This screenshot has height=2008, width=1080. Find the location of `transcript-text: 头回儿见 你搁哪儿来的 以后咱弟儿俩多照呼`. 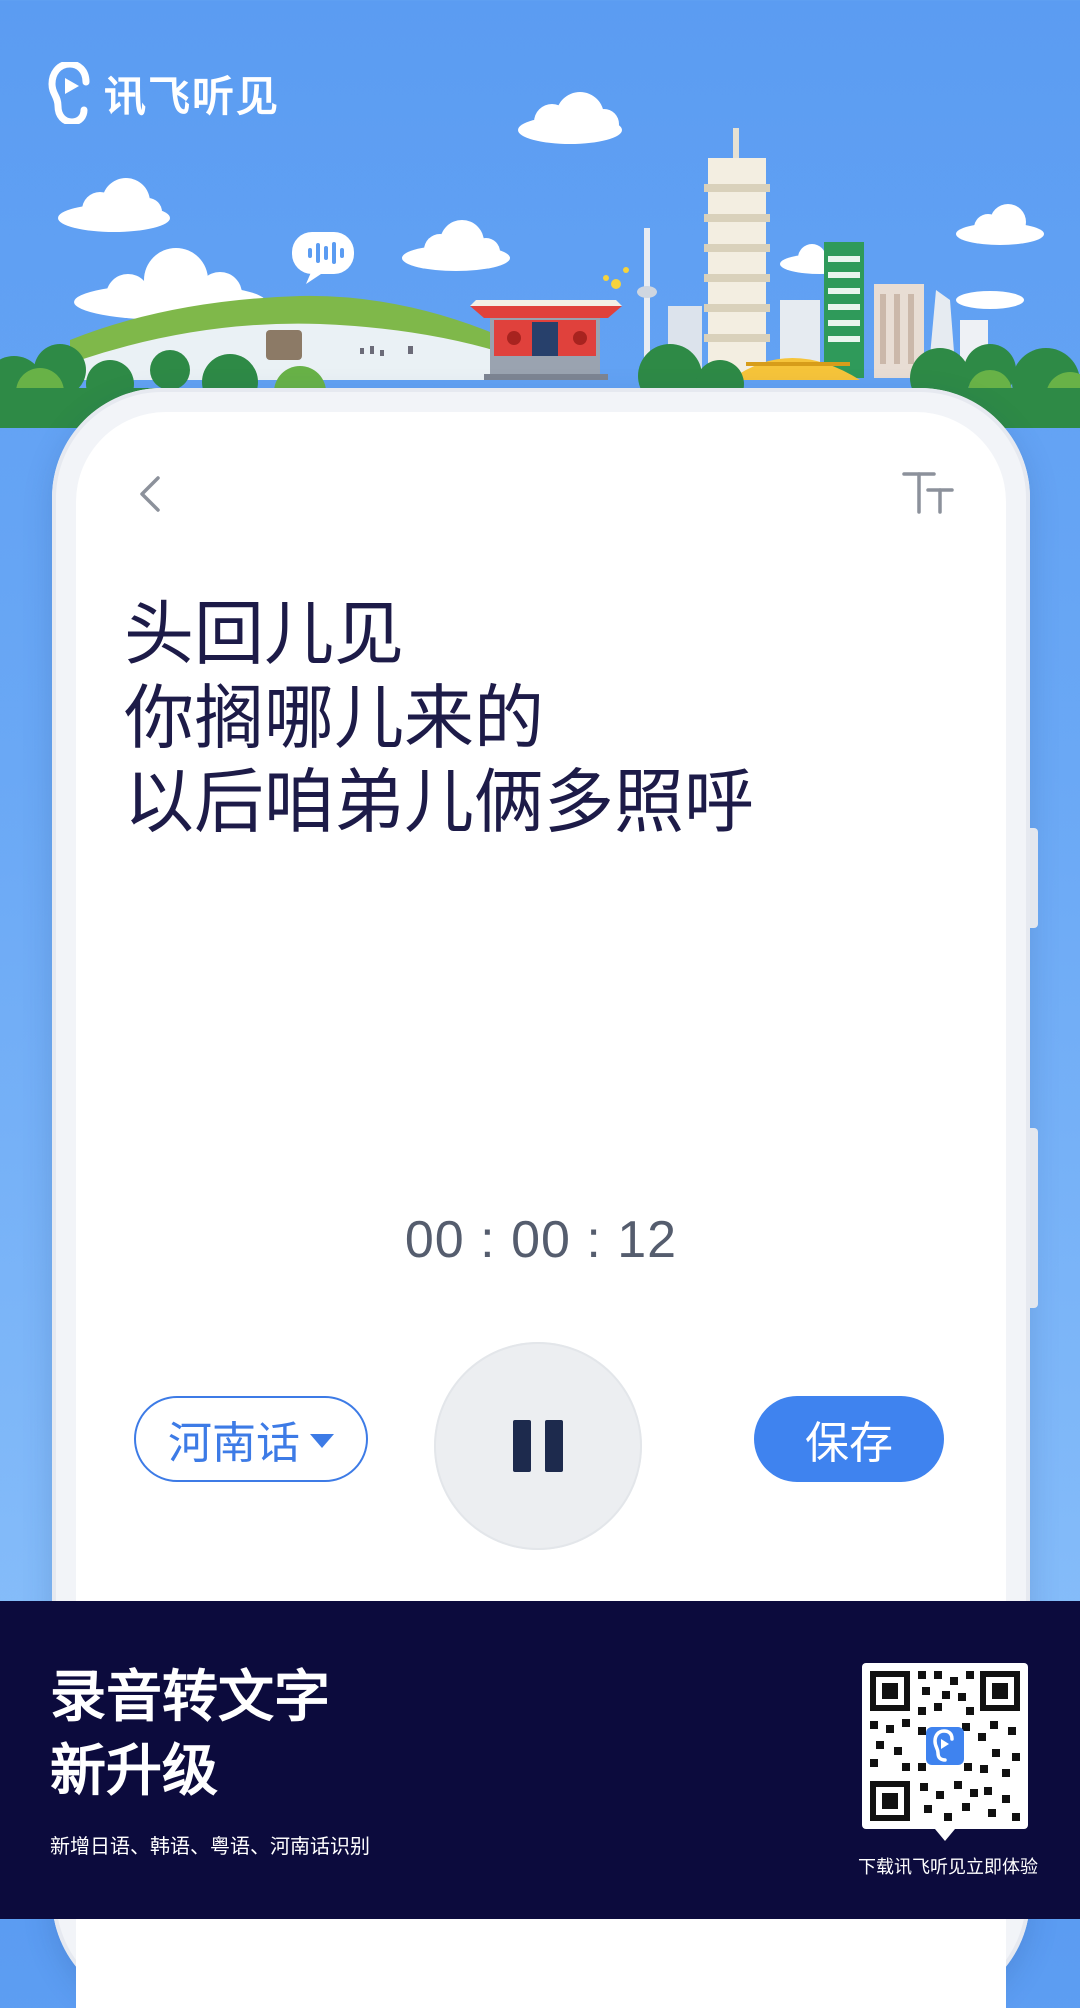

transcript-text: 头回儿见 你搁哪儿来的 以后咱弟儿俩多照呼 is located at coordinates (545, 718).